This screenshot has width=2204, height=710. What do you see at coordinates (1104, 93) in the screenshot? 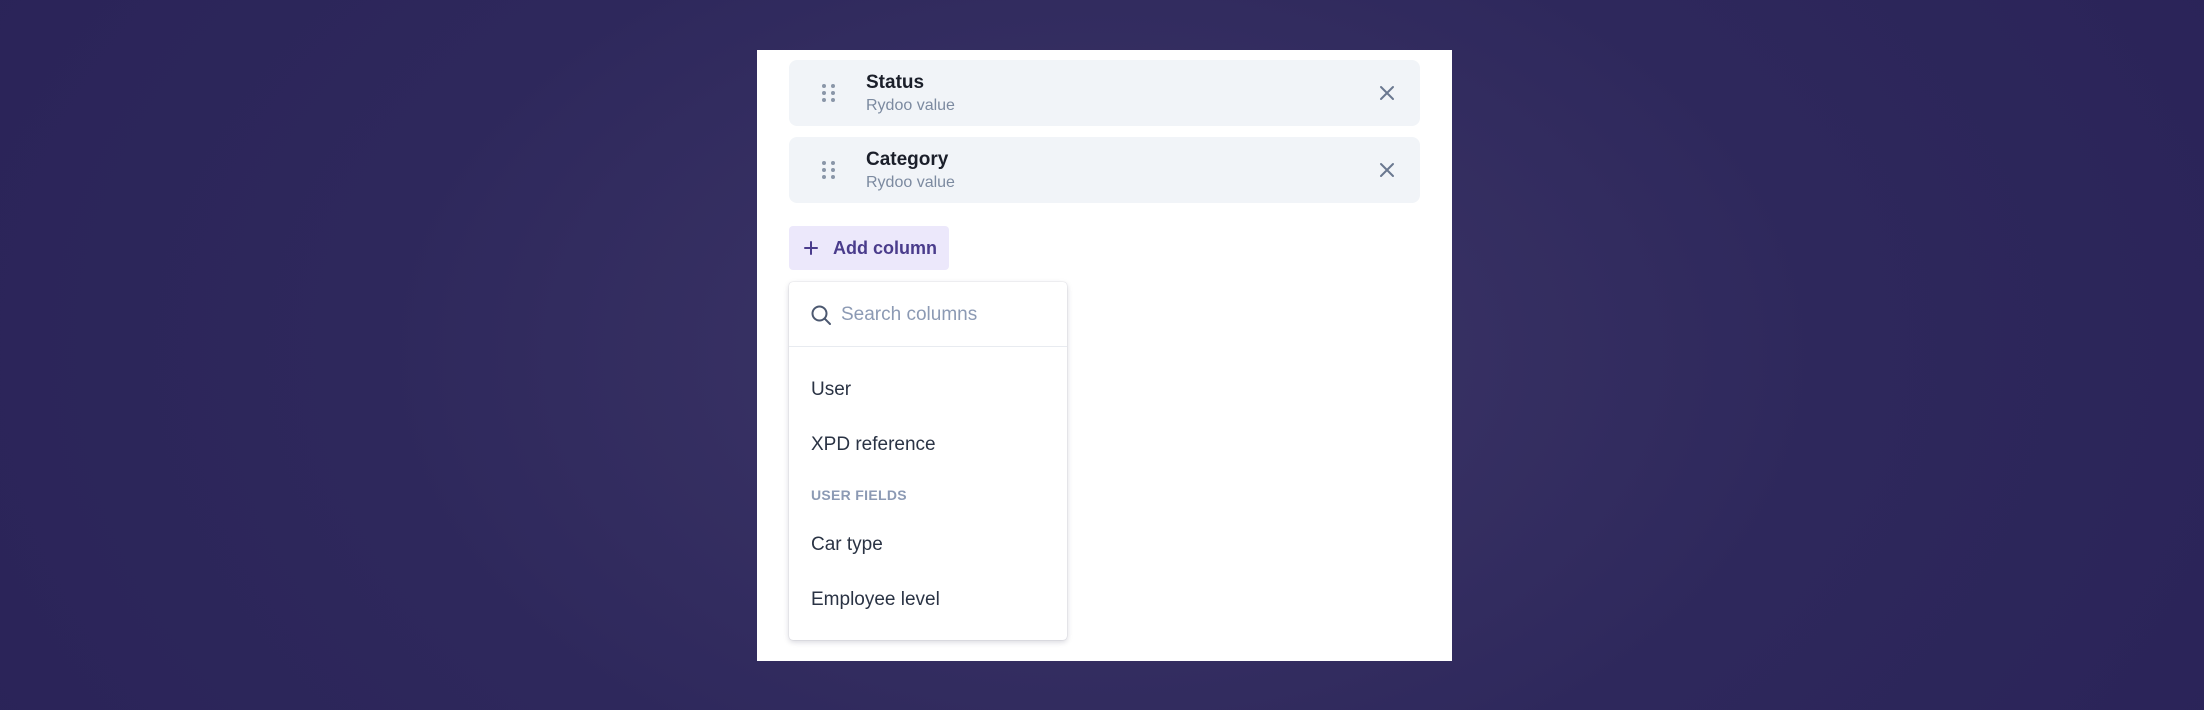
I see `column-card-status: Status Rydoo value` at bounding box center [1104, 93].